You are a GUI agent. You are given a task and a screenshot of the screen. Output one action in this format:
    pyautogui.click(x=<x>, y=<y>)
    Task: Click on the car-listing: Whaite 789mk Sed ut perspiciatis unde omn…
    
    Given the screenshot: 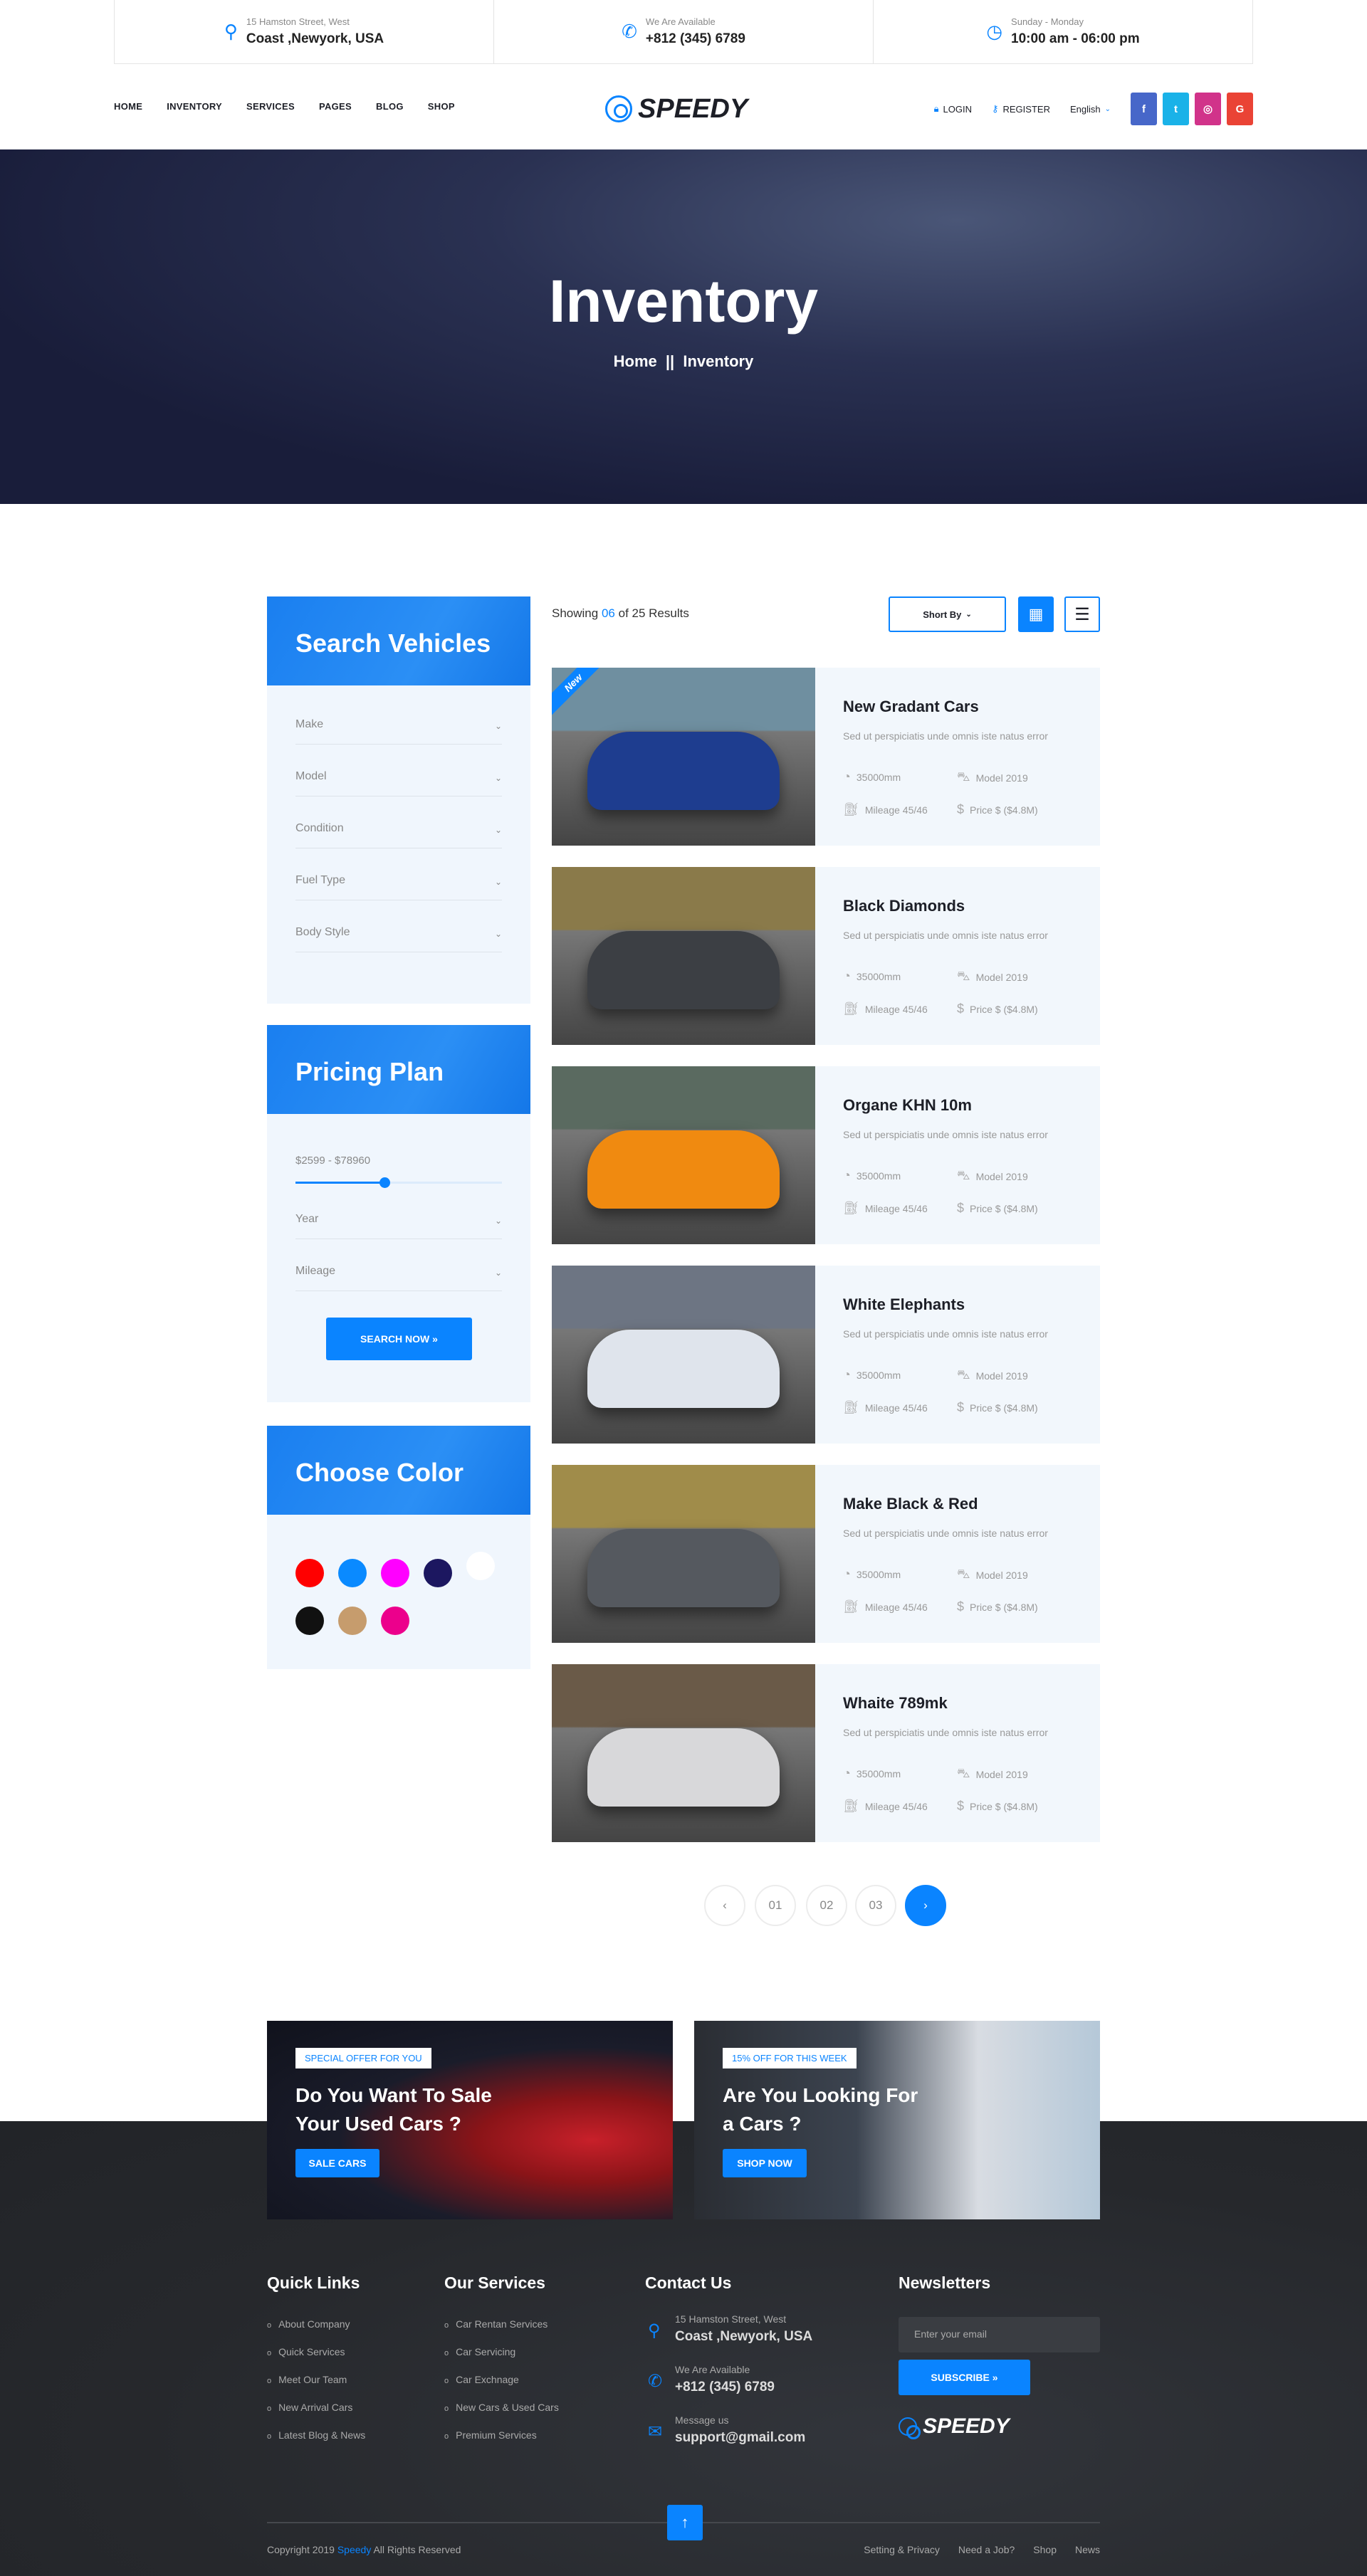 What is the action you would take?
    pyautogui.click(x=826, y=1753)
    